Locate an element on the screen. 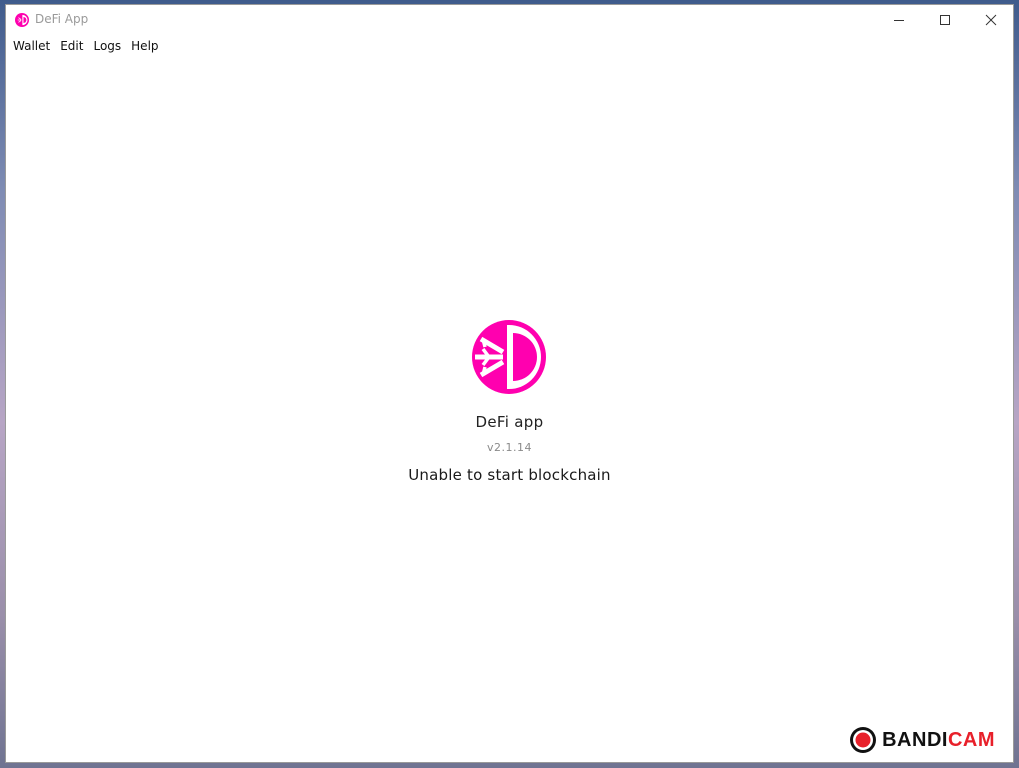  menu-bar: Wallet Edit Logs Help is located at coordinates (509, 46).